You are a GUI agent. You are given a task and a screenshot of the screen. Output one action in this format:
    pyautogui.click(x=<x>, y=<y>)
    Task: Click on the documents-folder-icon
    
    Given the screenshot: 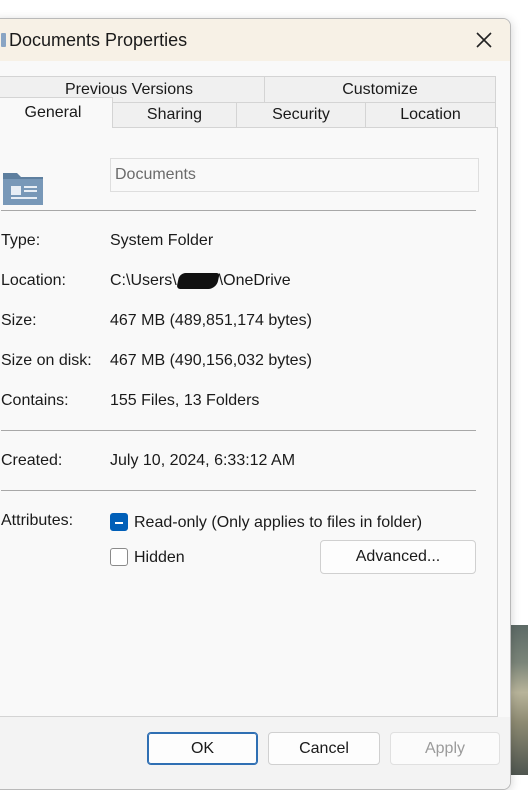 What is the action you would take?
    pyautogui.click(x=23, y=189)
    